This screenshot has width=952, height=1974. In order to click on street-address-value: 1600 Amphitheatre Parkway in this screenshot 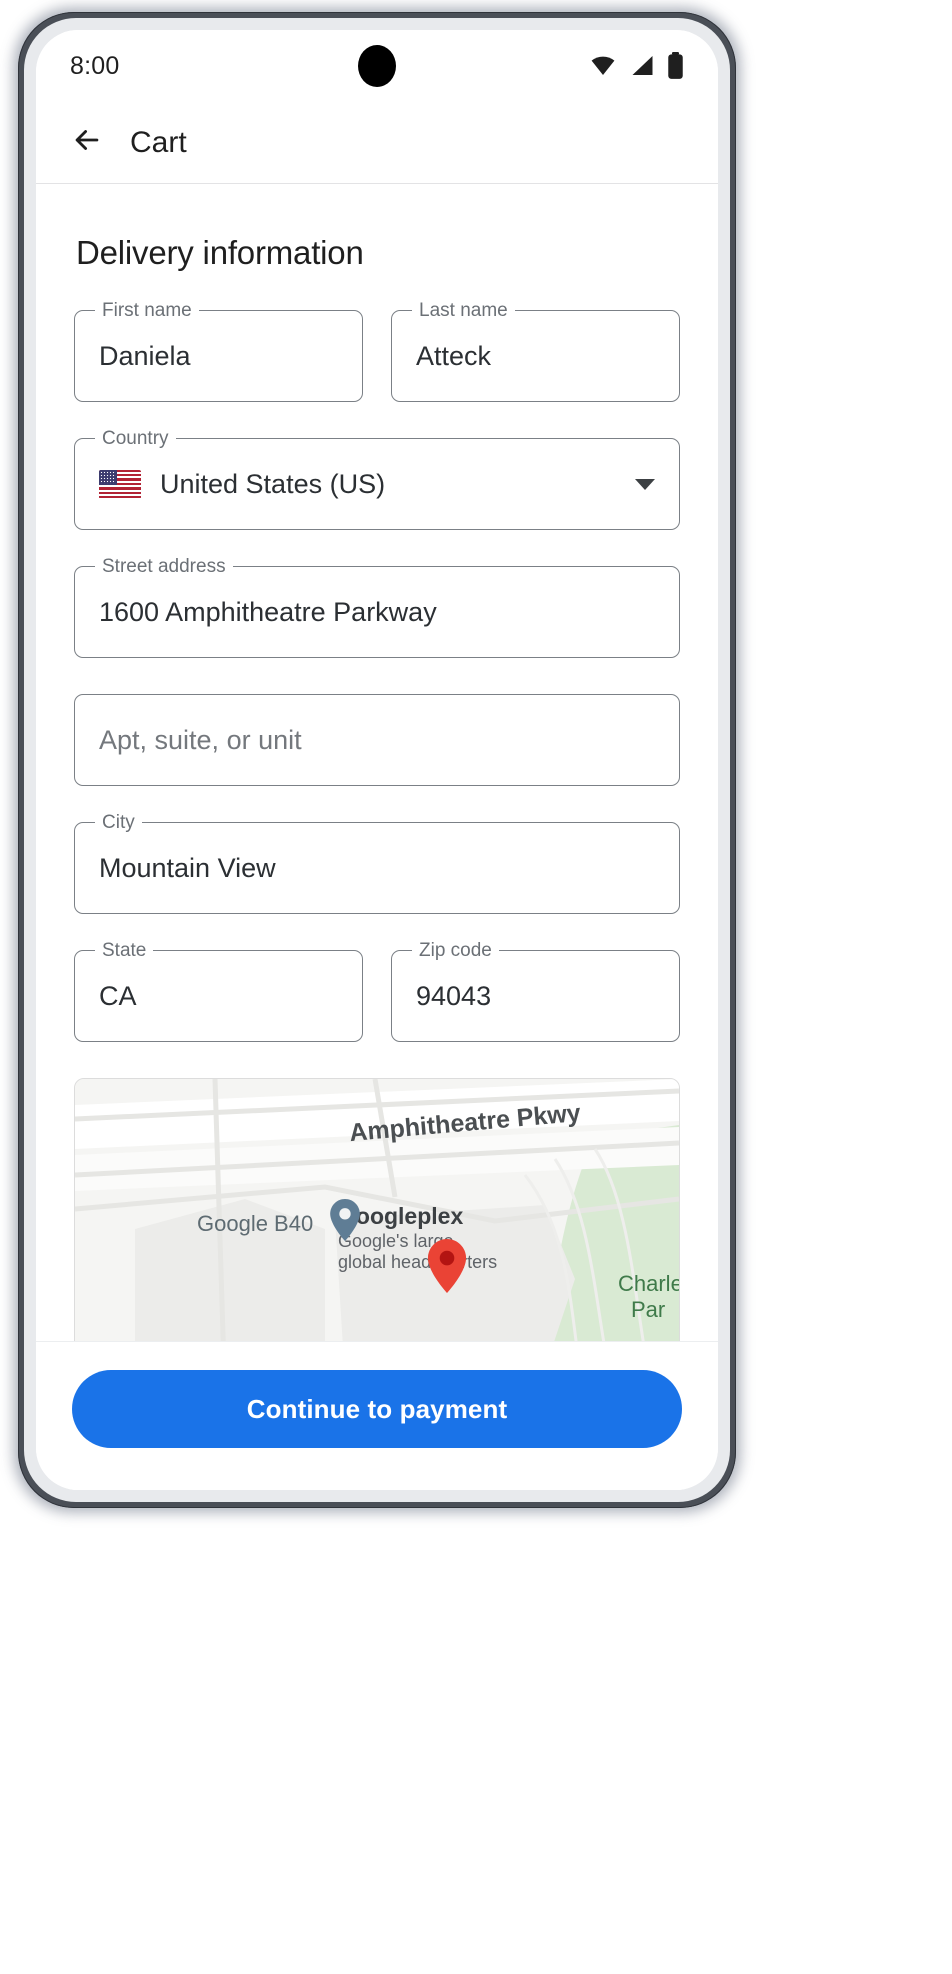, I will do `click(268, 611)`.